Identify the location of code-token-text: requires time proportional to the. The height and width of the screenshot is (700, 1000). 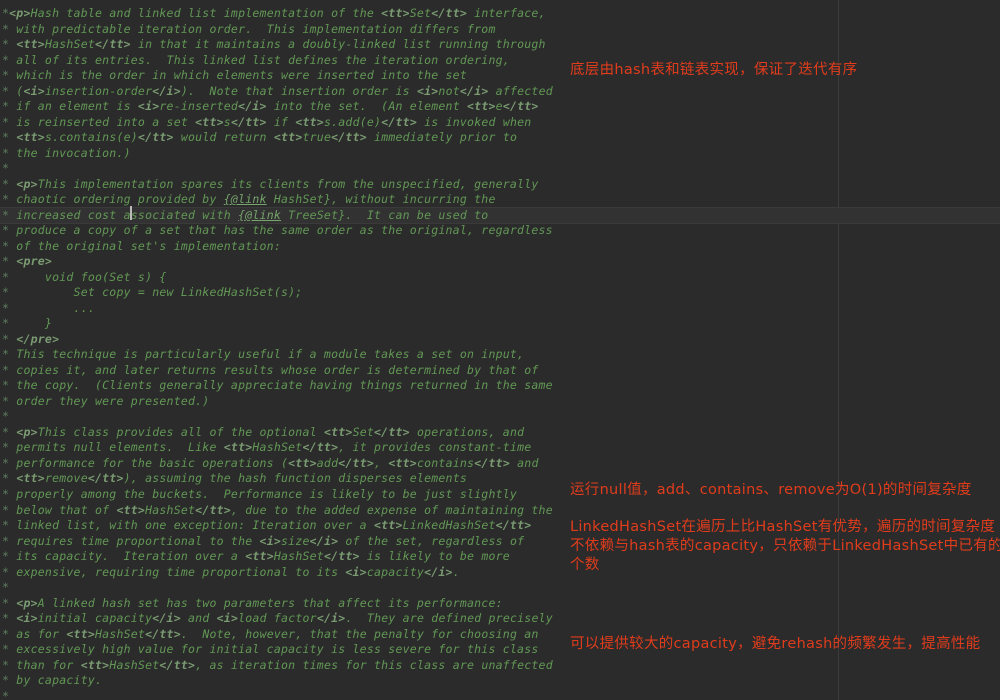
(134, 540).